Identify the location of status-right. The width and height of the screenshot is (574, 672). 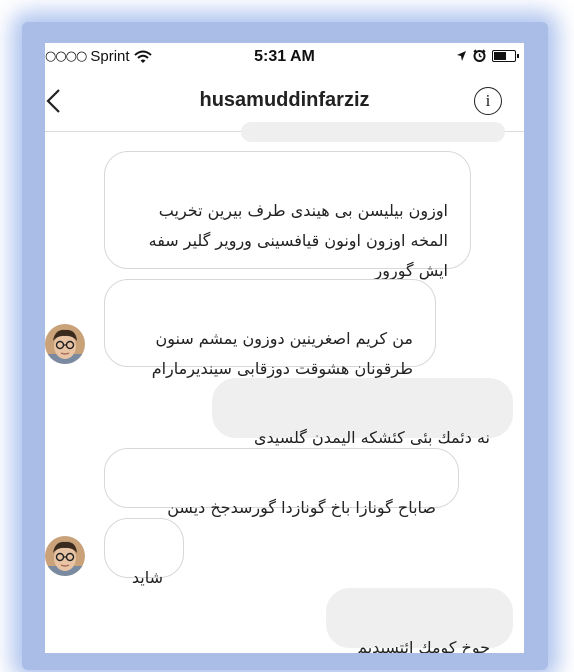
(487, 55).